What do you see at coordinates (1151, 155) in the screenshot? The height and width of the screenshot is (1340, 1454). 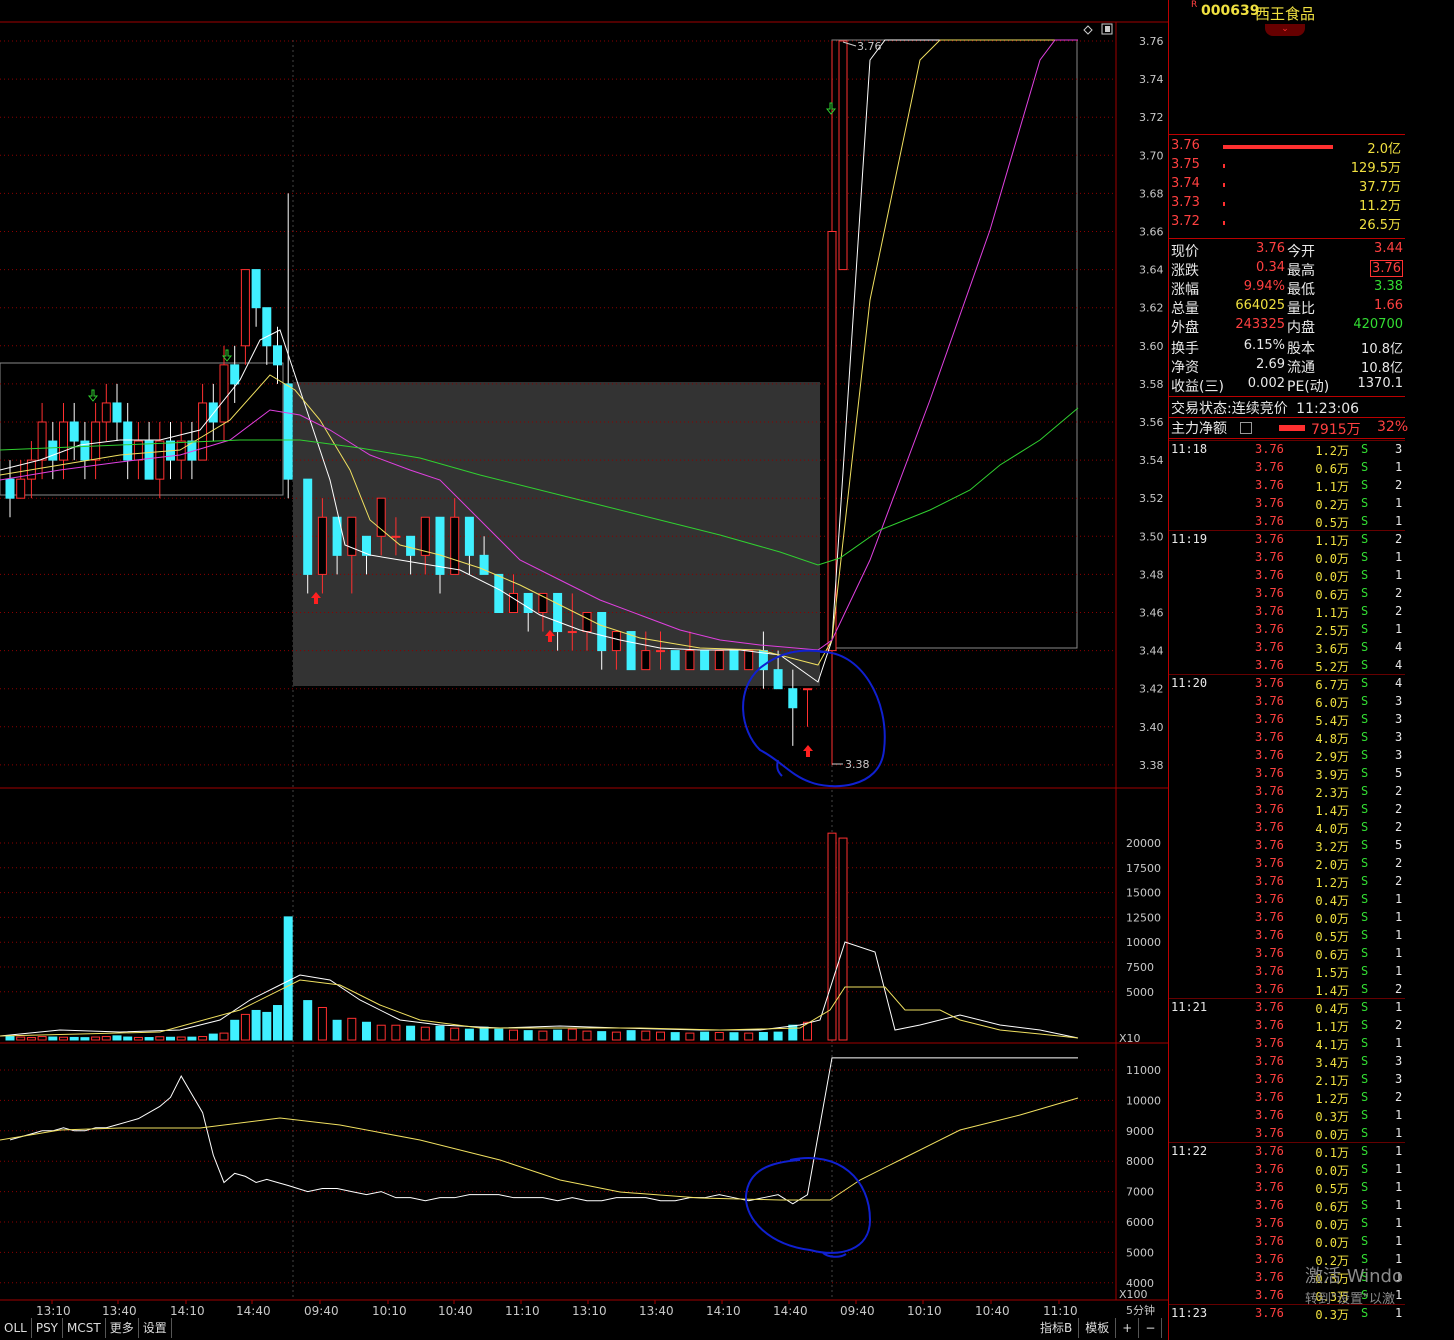 I see `price-tick: 3.70` at bounding box center [1151, 155].